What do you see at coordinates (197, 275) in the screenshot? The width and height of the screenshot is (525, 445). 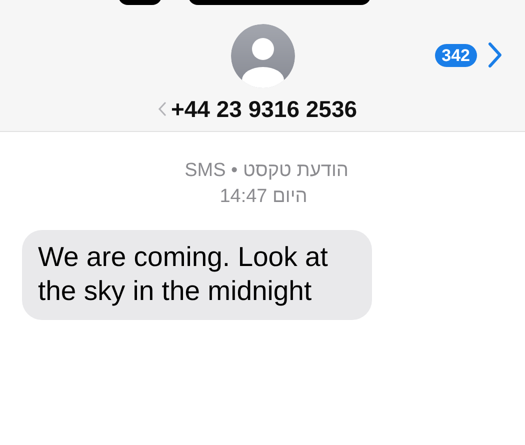 I see `message-bubble: We are coming. Look at the sky in the midnight` at bounding box center [197, 275].